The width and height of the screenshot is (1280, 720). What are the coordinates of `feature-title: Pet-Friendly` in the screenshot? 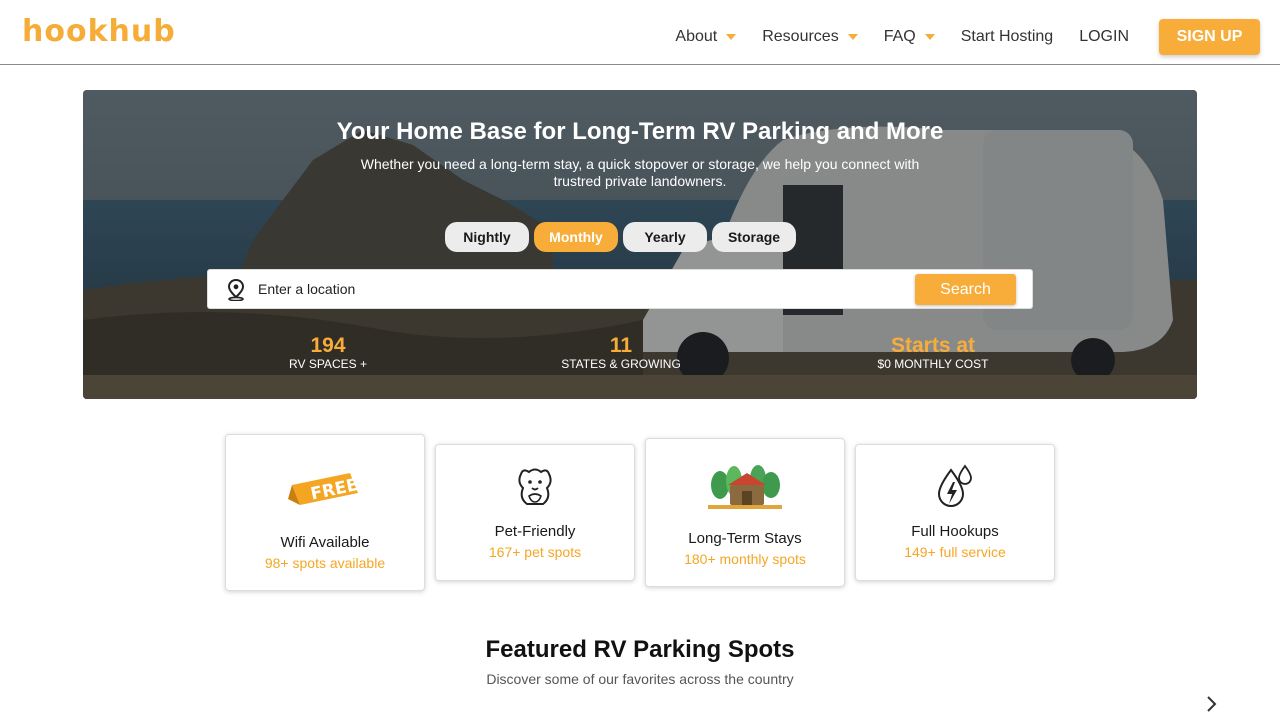 It's located at (535, 531).